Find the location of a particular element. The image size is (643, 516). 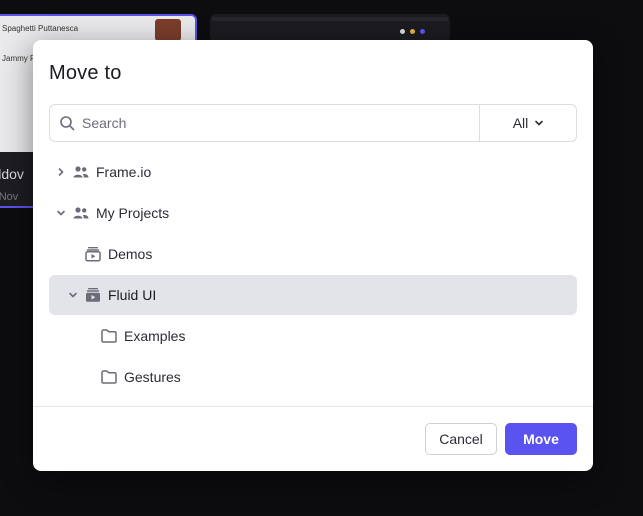

search-bar: All is located at coordinates (313, 123).